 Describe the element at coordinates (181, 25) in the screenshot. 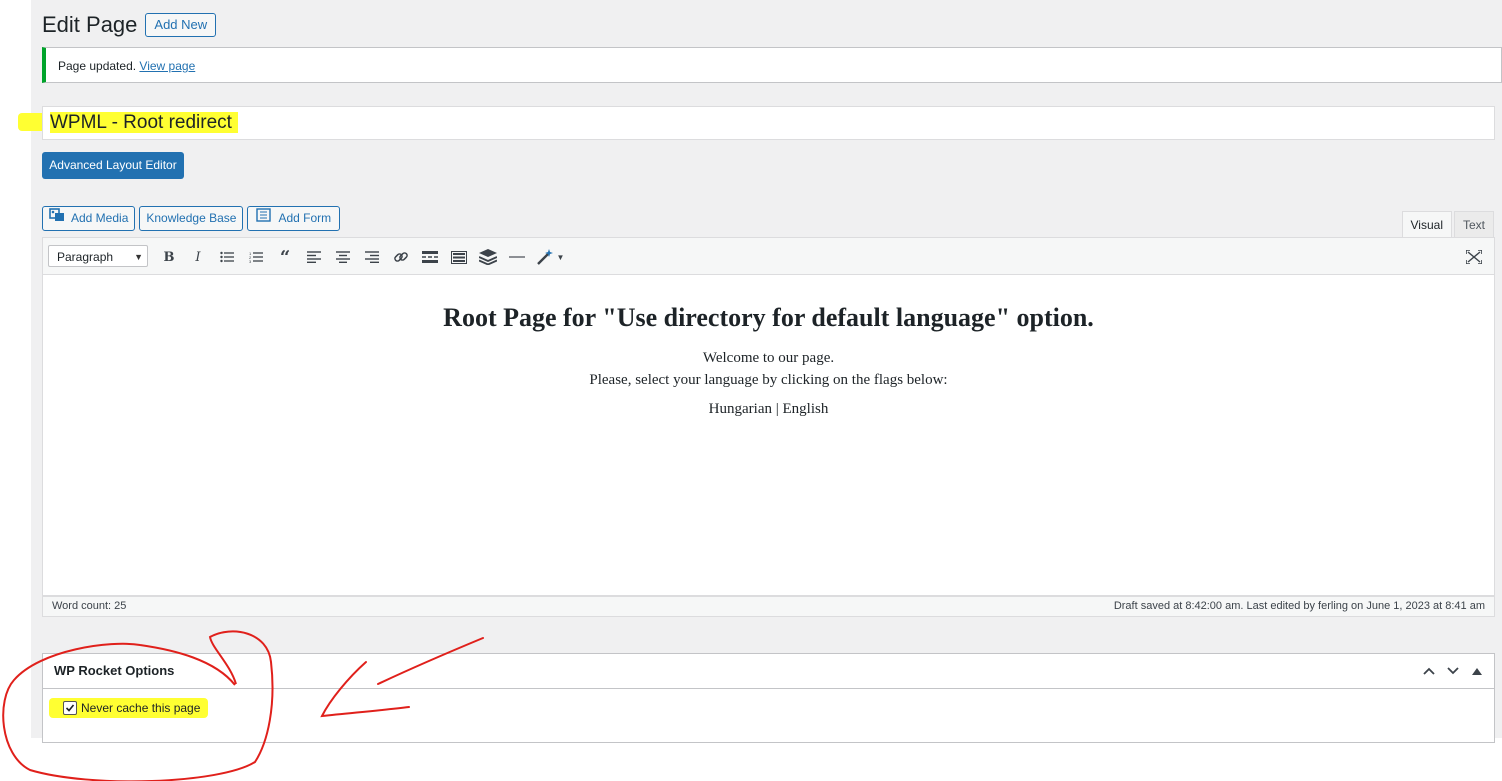

I see `add-new-button: Add New` at that location.